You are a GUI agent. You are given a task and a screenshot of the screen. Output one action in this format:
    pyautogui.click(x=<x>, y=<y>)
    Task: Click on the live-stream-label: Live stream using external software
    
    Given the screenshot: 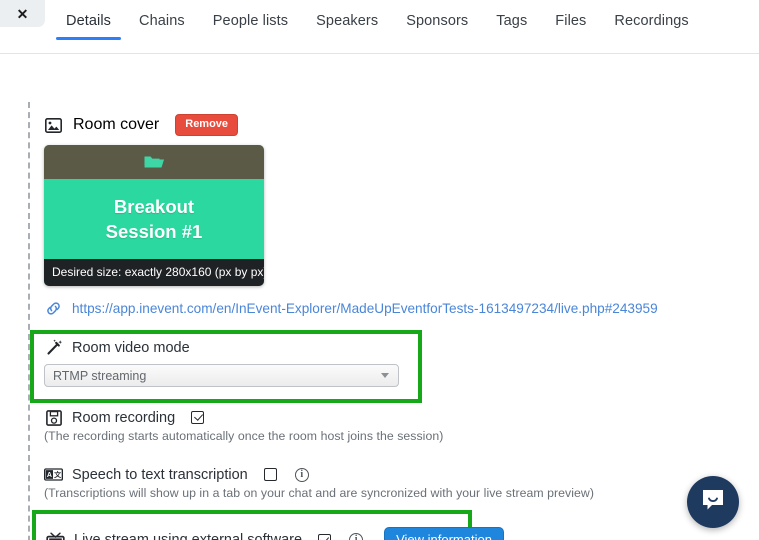 What is the action you would take?
    pyautogui.click(x=188, y=536)
    